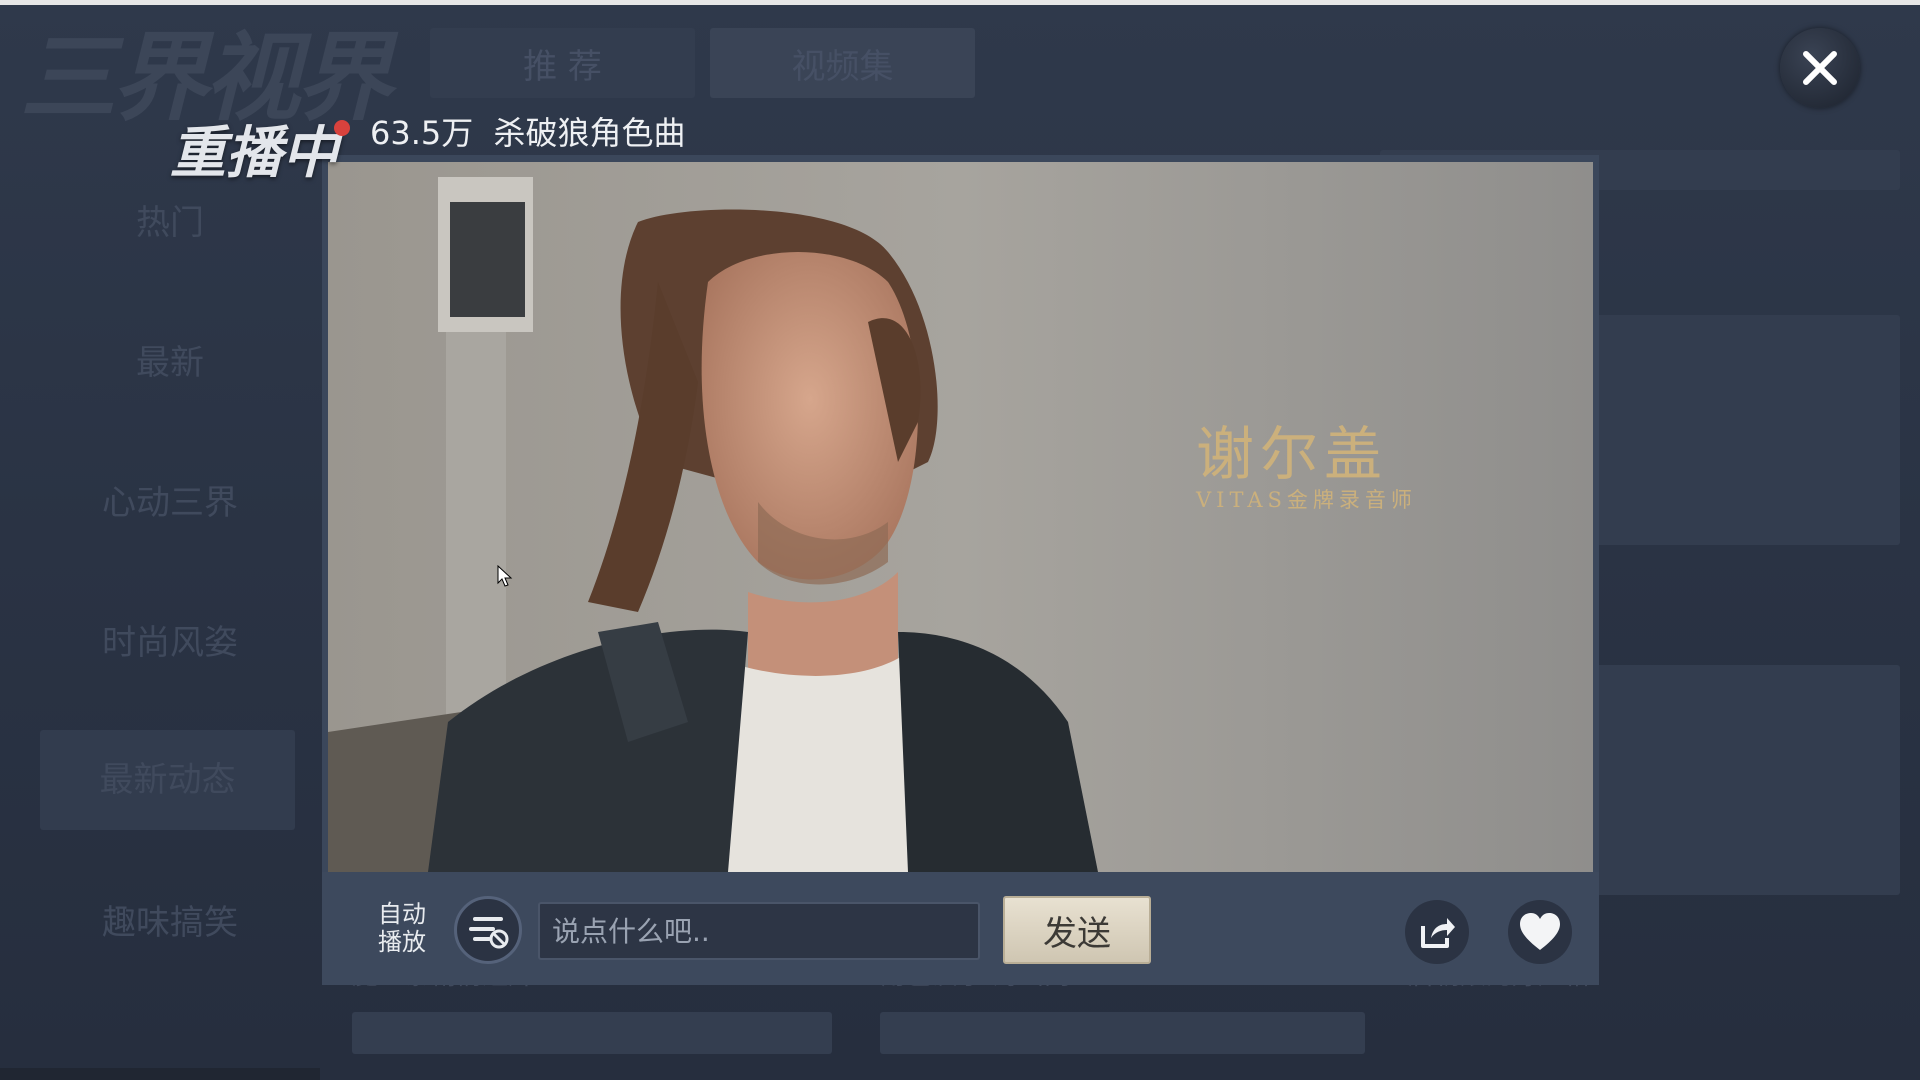 This screenshot has height=1080, width=1920. I want to click on like-button, so click(1540, 932).